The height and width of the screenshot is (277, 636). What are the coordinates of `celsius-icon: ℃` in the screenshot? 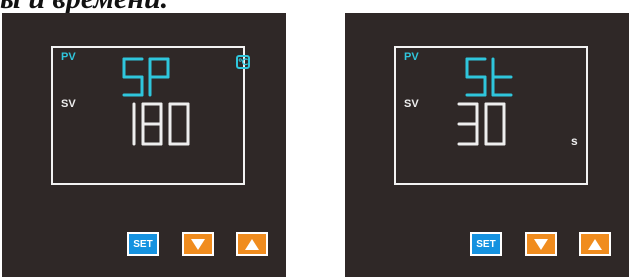 It's located at (243, 62).